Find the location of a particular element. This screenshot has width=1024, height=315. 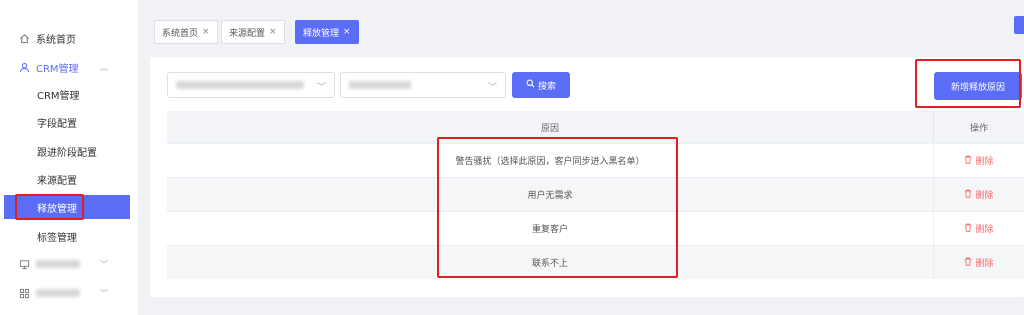

search-button-label: 搜索 is located at coordinates (546, 86).